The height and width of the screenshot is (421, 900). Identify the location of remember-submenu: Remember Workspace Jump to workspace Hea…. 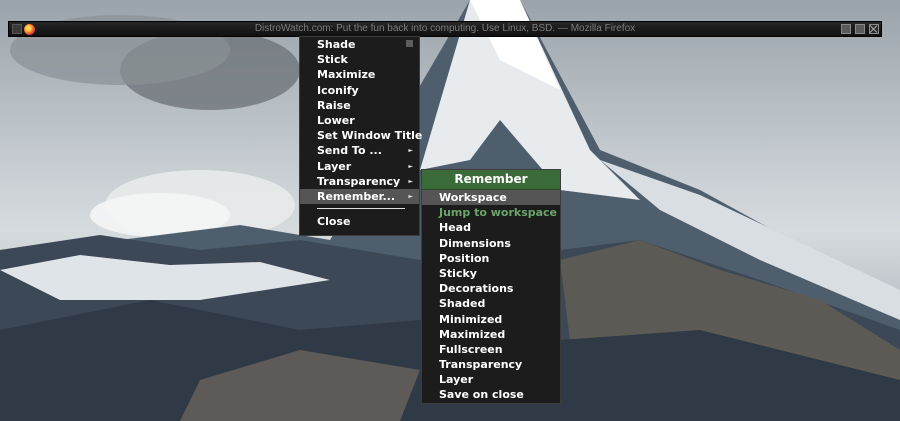
(491, 286).